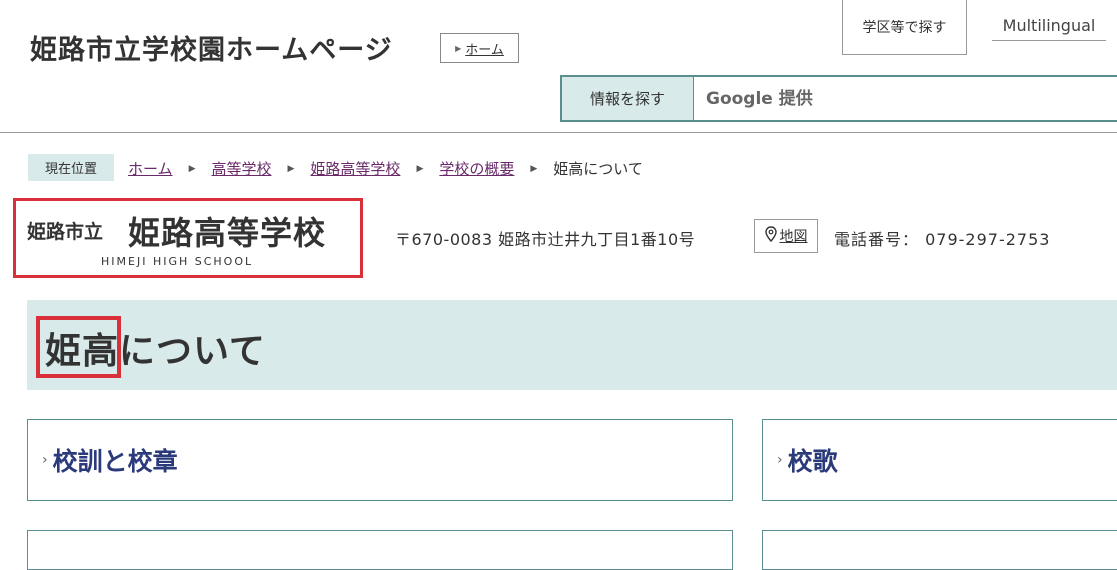 This screenshot has width=1117, height=570. I want to click on school-address: 〒670-0083 姫路市辻井九丁目1番10号, so click(545, 239).